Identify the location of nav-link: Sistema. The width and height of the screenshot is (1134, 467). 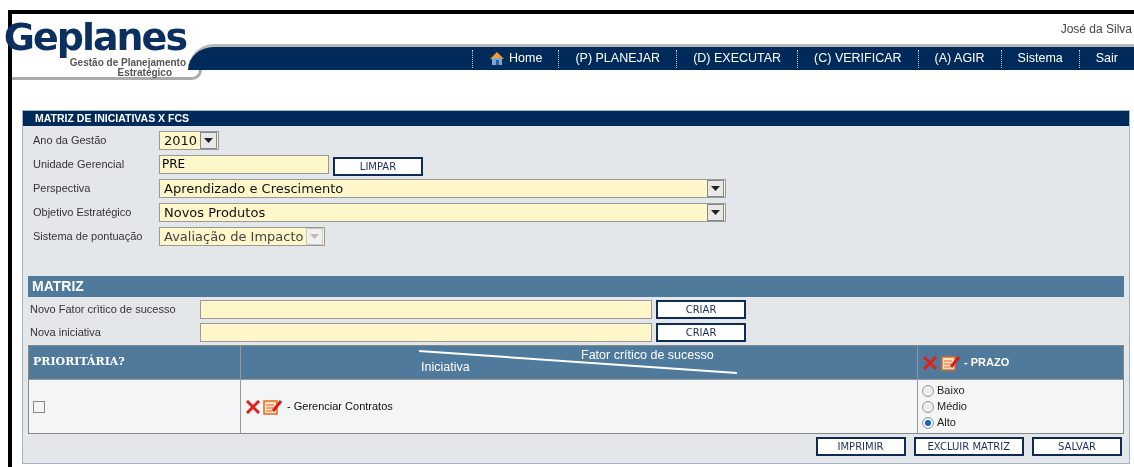
(1039, 58).